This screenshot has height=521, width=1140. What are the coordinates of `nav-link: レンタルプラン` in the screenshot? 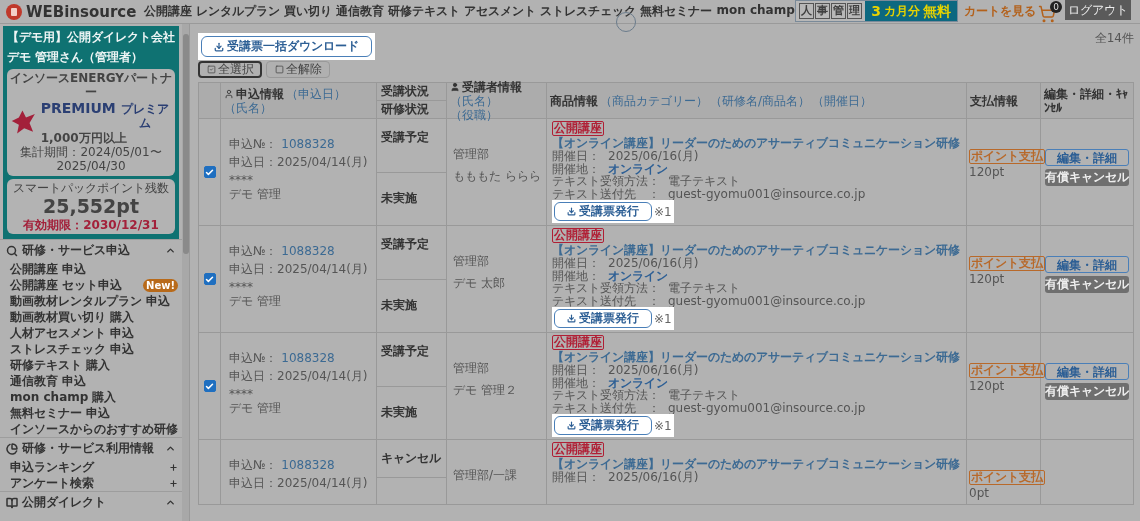 It's located at (238, 11).